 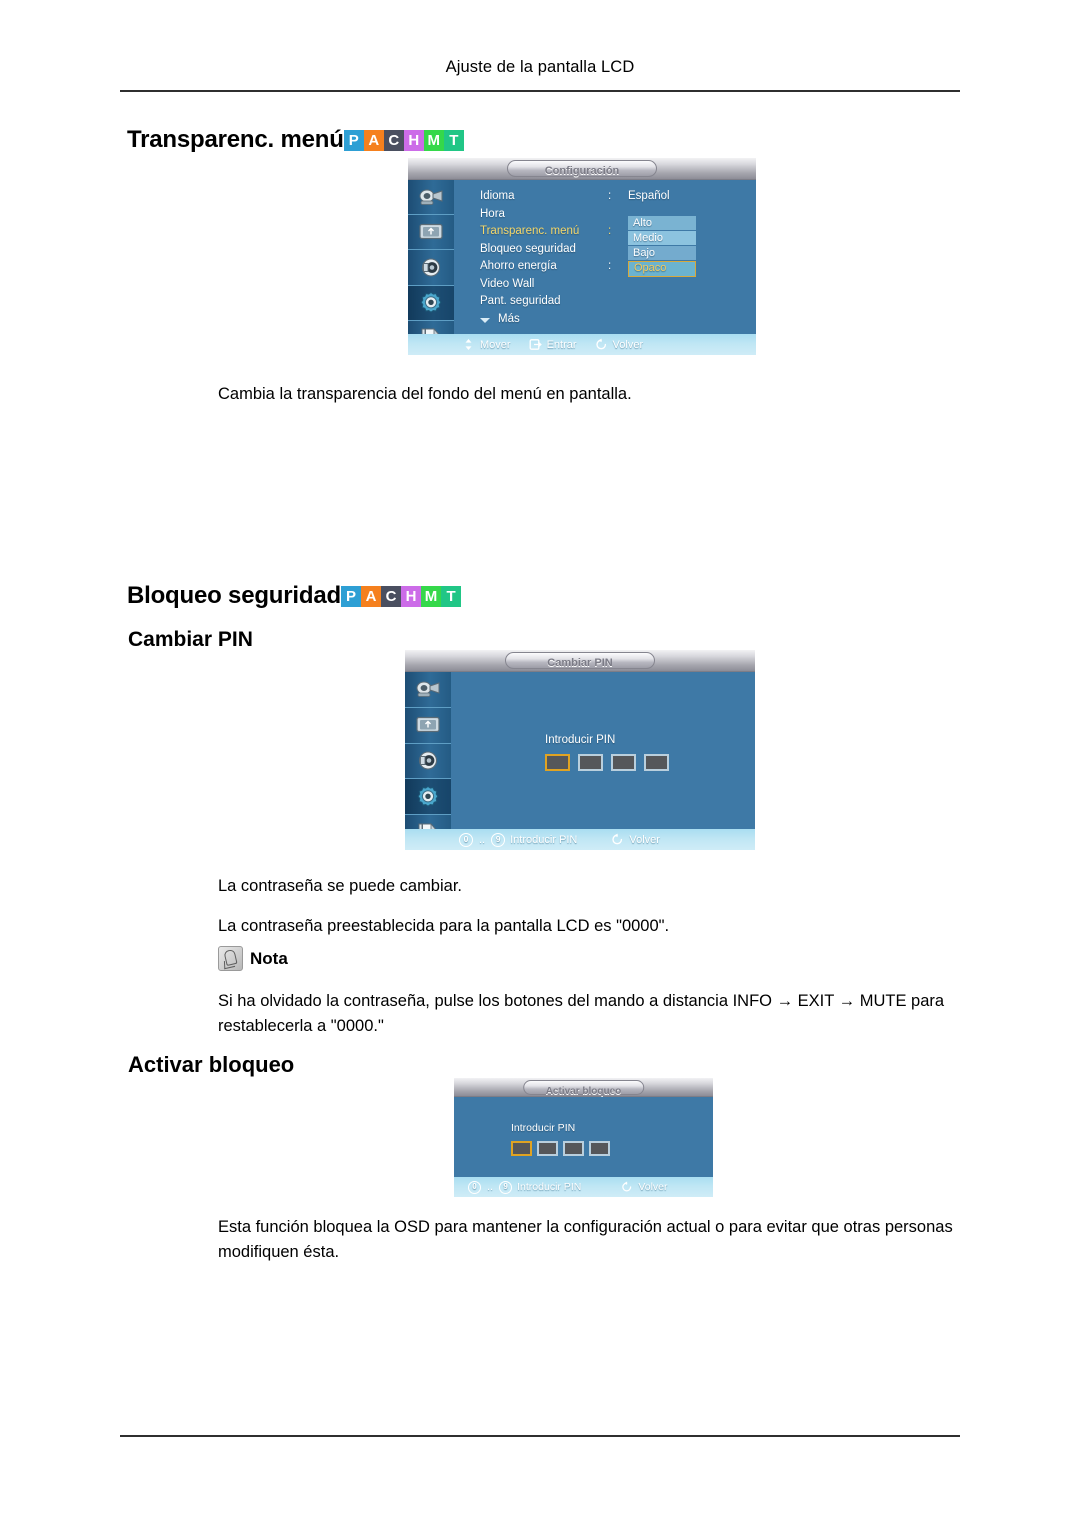 I want to click on badge-m-2: M, so click(x=430, y=596).